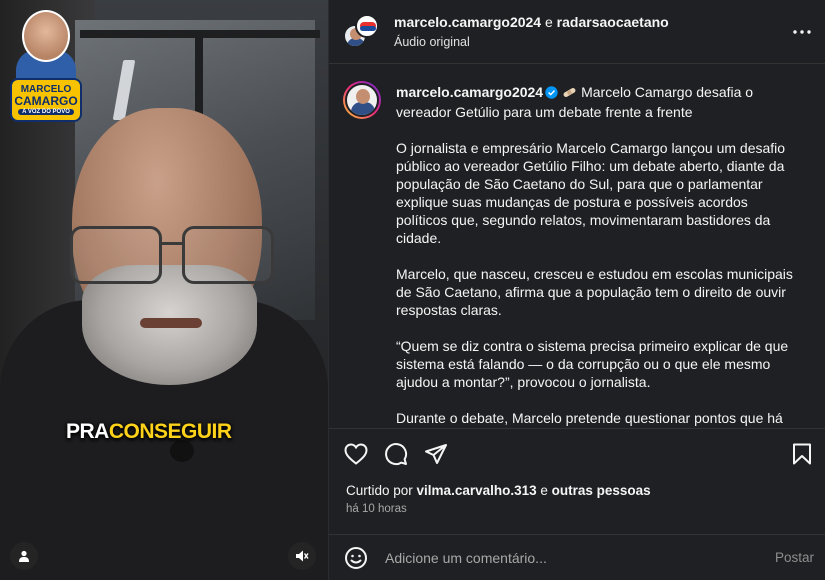 The height and width of the screenshot is (580, 825). I want to click on subtitle-word-1: PRA, so click(87, 431).